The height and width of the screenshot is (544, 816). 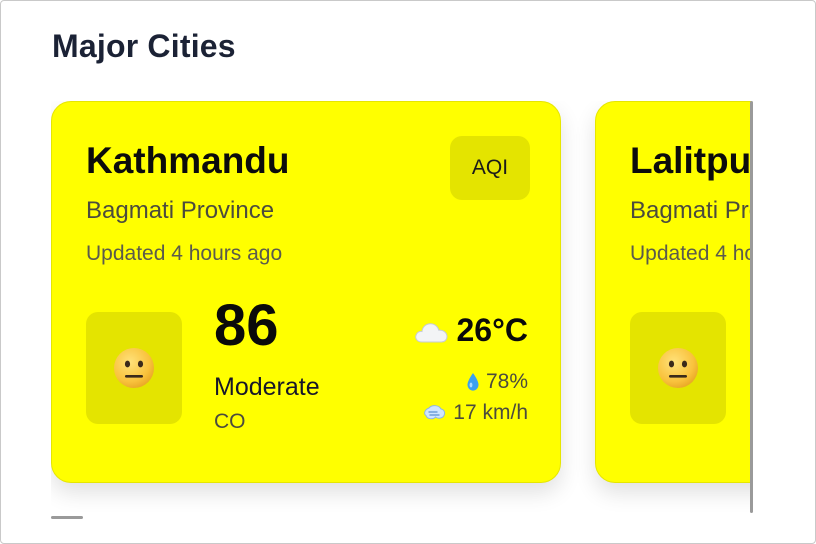 What do you see at coordinates (246, 325) in the screenshot?
I see `aqi-value: 86` at bounding box center [246, 325].